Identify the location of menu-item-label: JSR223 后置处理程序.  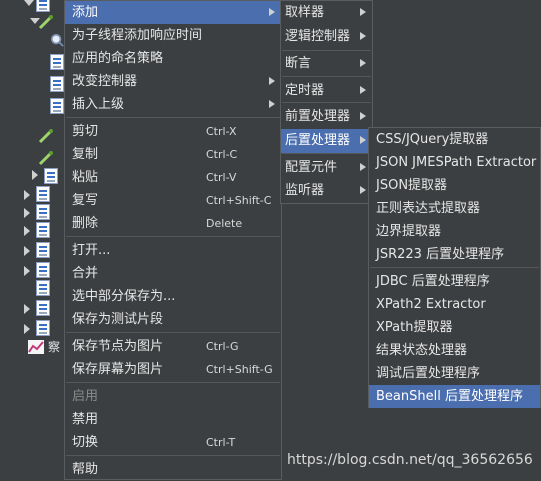
(440, 254).